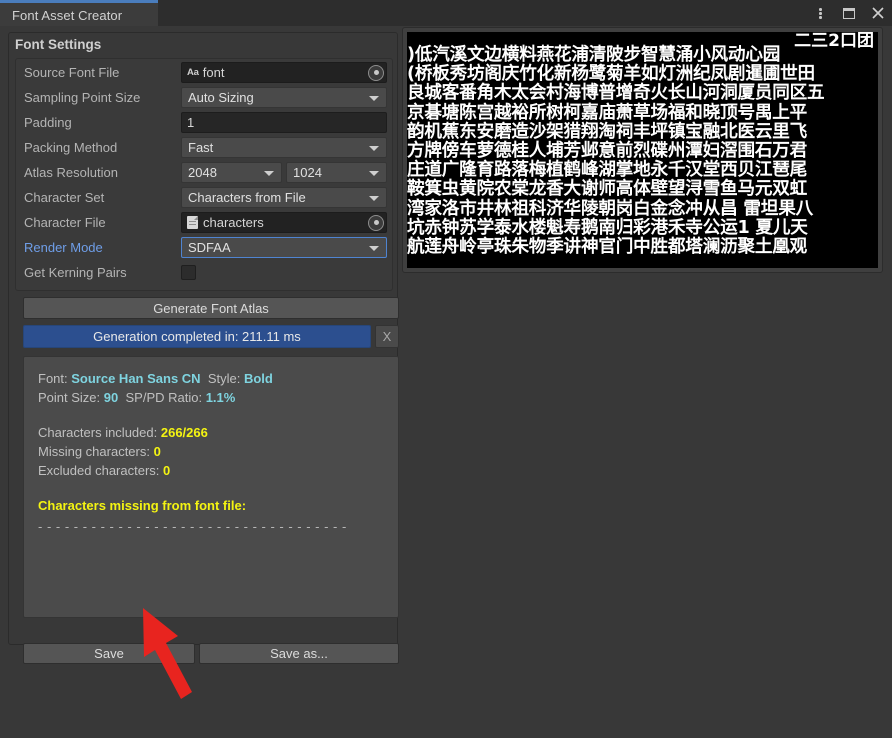 The image size is (892, 738). I want to click on close-icon, so click(878, 13).